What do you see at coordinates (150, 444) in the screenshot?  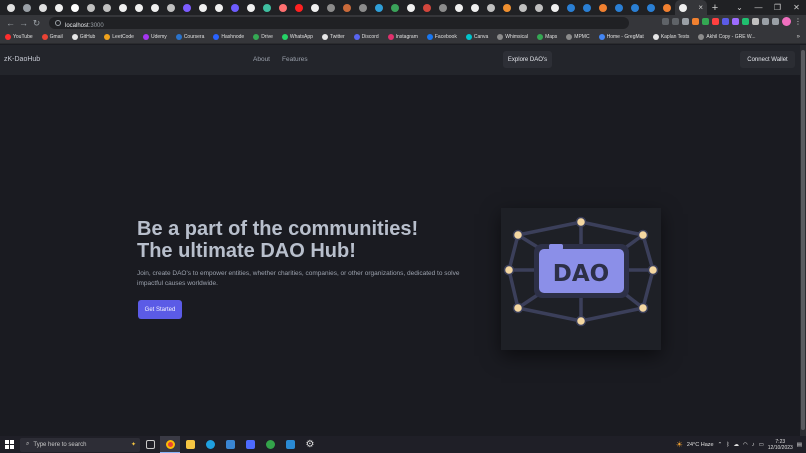 I see `task-view-icon` at bounding box center [150, 444].